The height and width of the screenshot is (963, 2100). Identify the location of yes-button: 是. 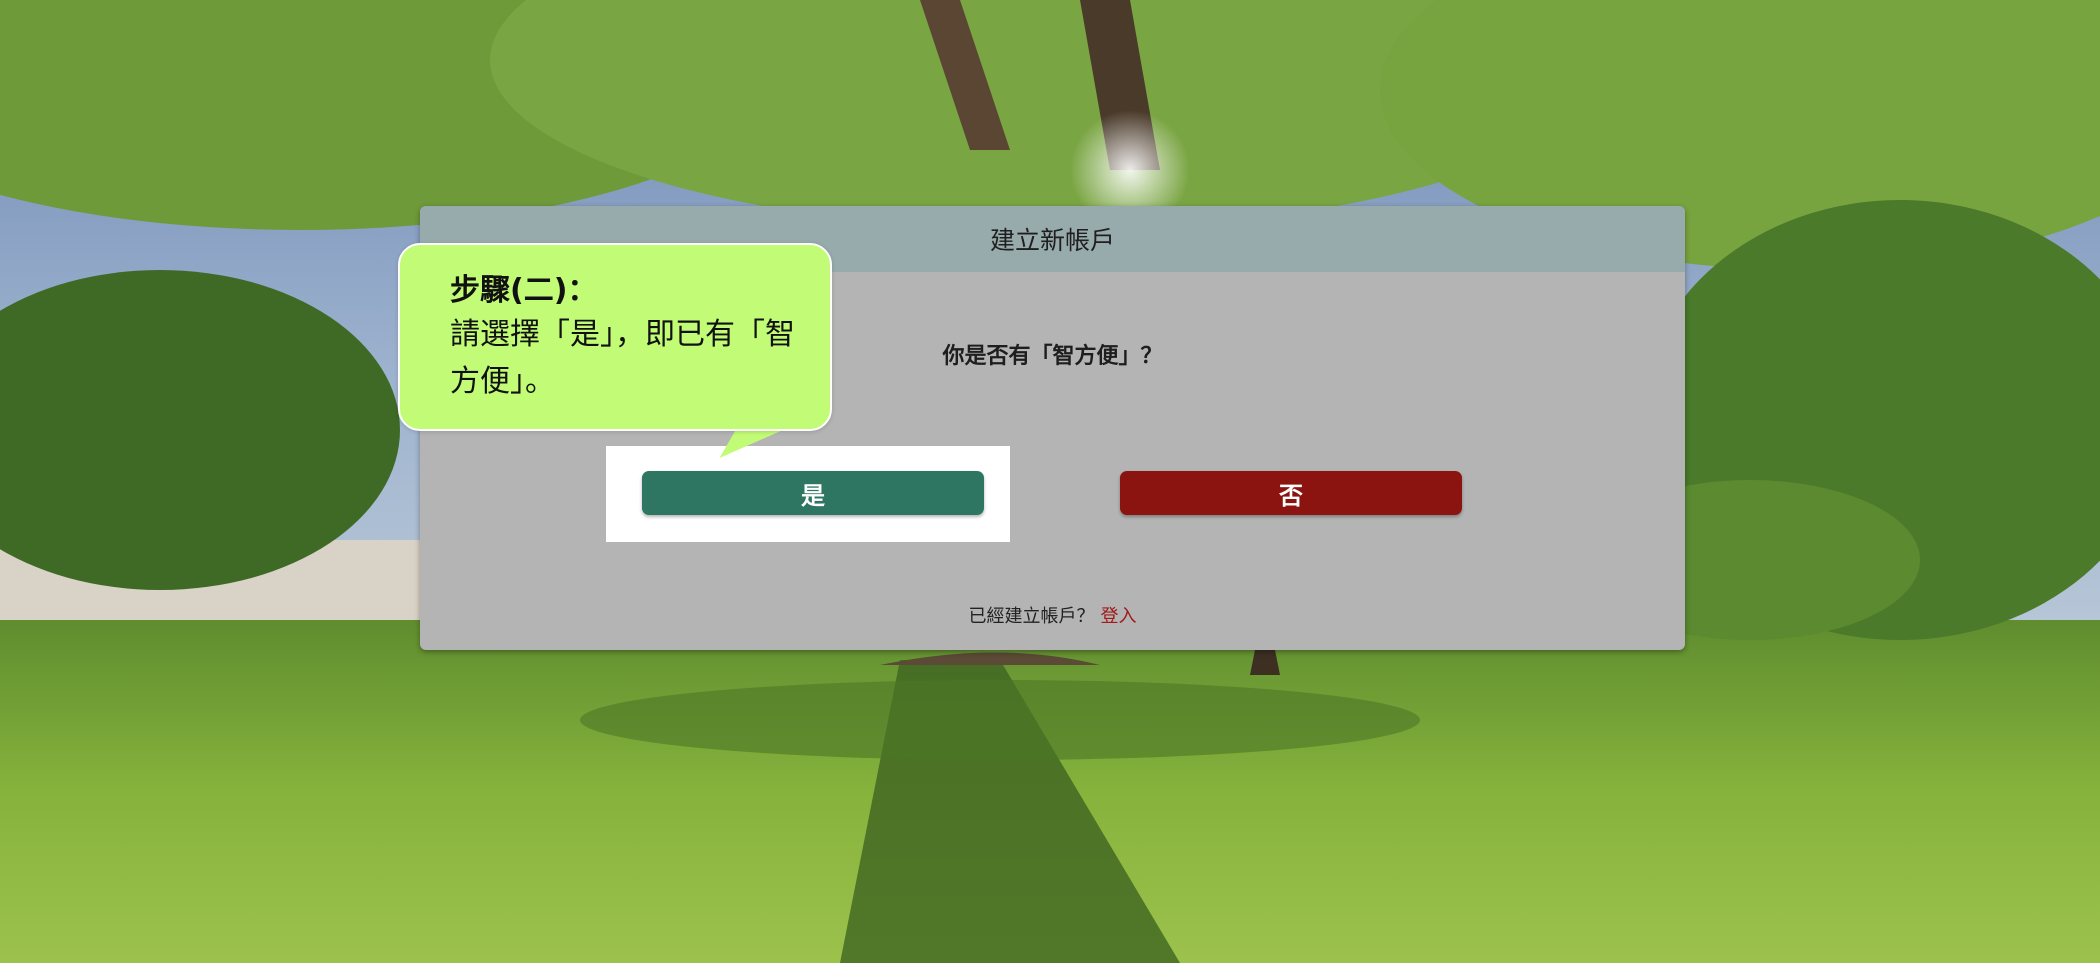
(813, 493).